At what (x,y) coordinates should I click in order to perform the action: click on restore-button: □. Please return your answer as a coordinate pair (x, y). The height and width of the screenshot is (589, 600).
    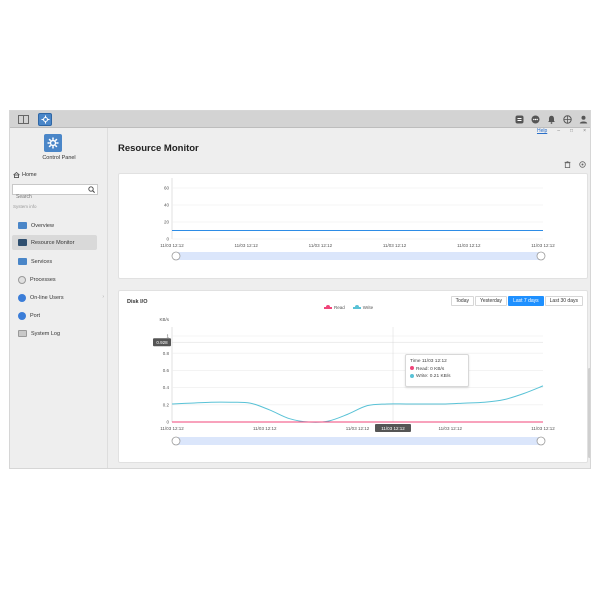
    Looking at the image, I should click on (571, 131).